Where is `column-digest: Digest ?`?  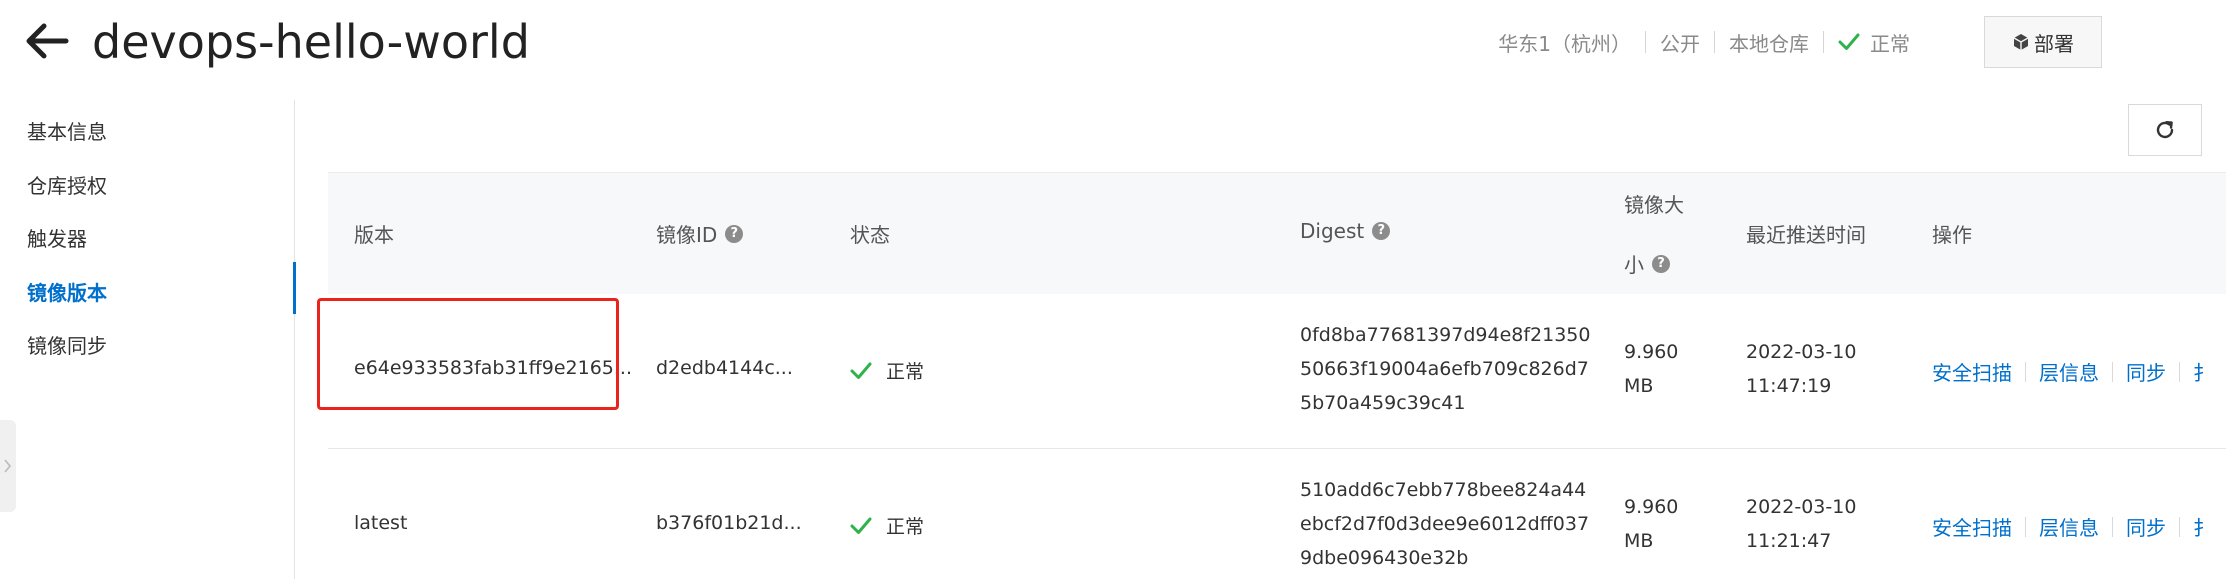
column-digest: Digest ? is located at coordinates (1345, 231).